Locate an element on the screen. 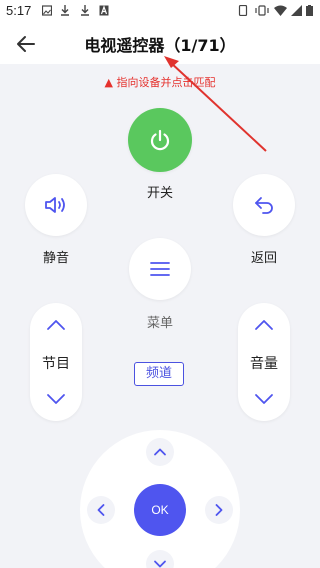 The image size is (320, 568). chevron-down-icon is located at coordinates (160, 564).